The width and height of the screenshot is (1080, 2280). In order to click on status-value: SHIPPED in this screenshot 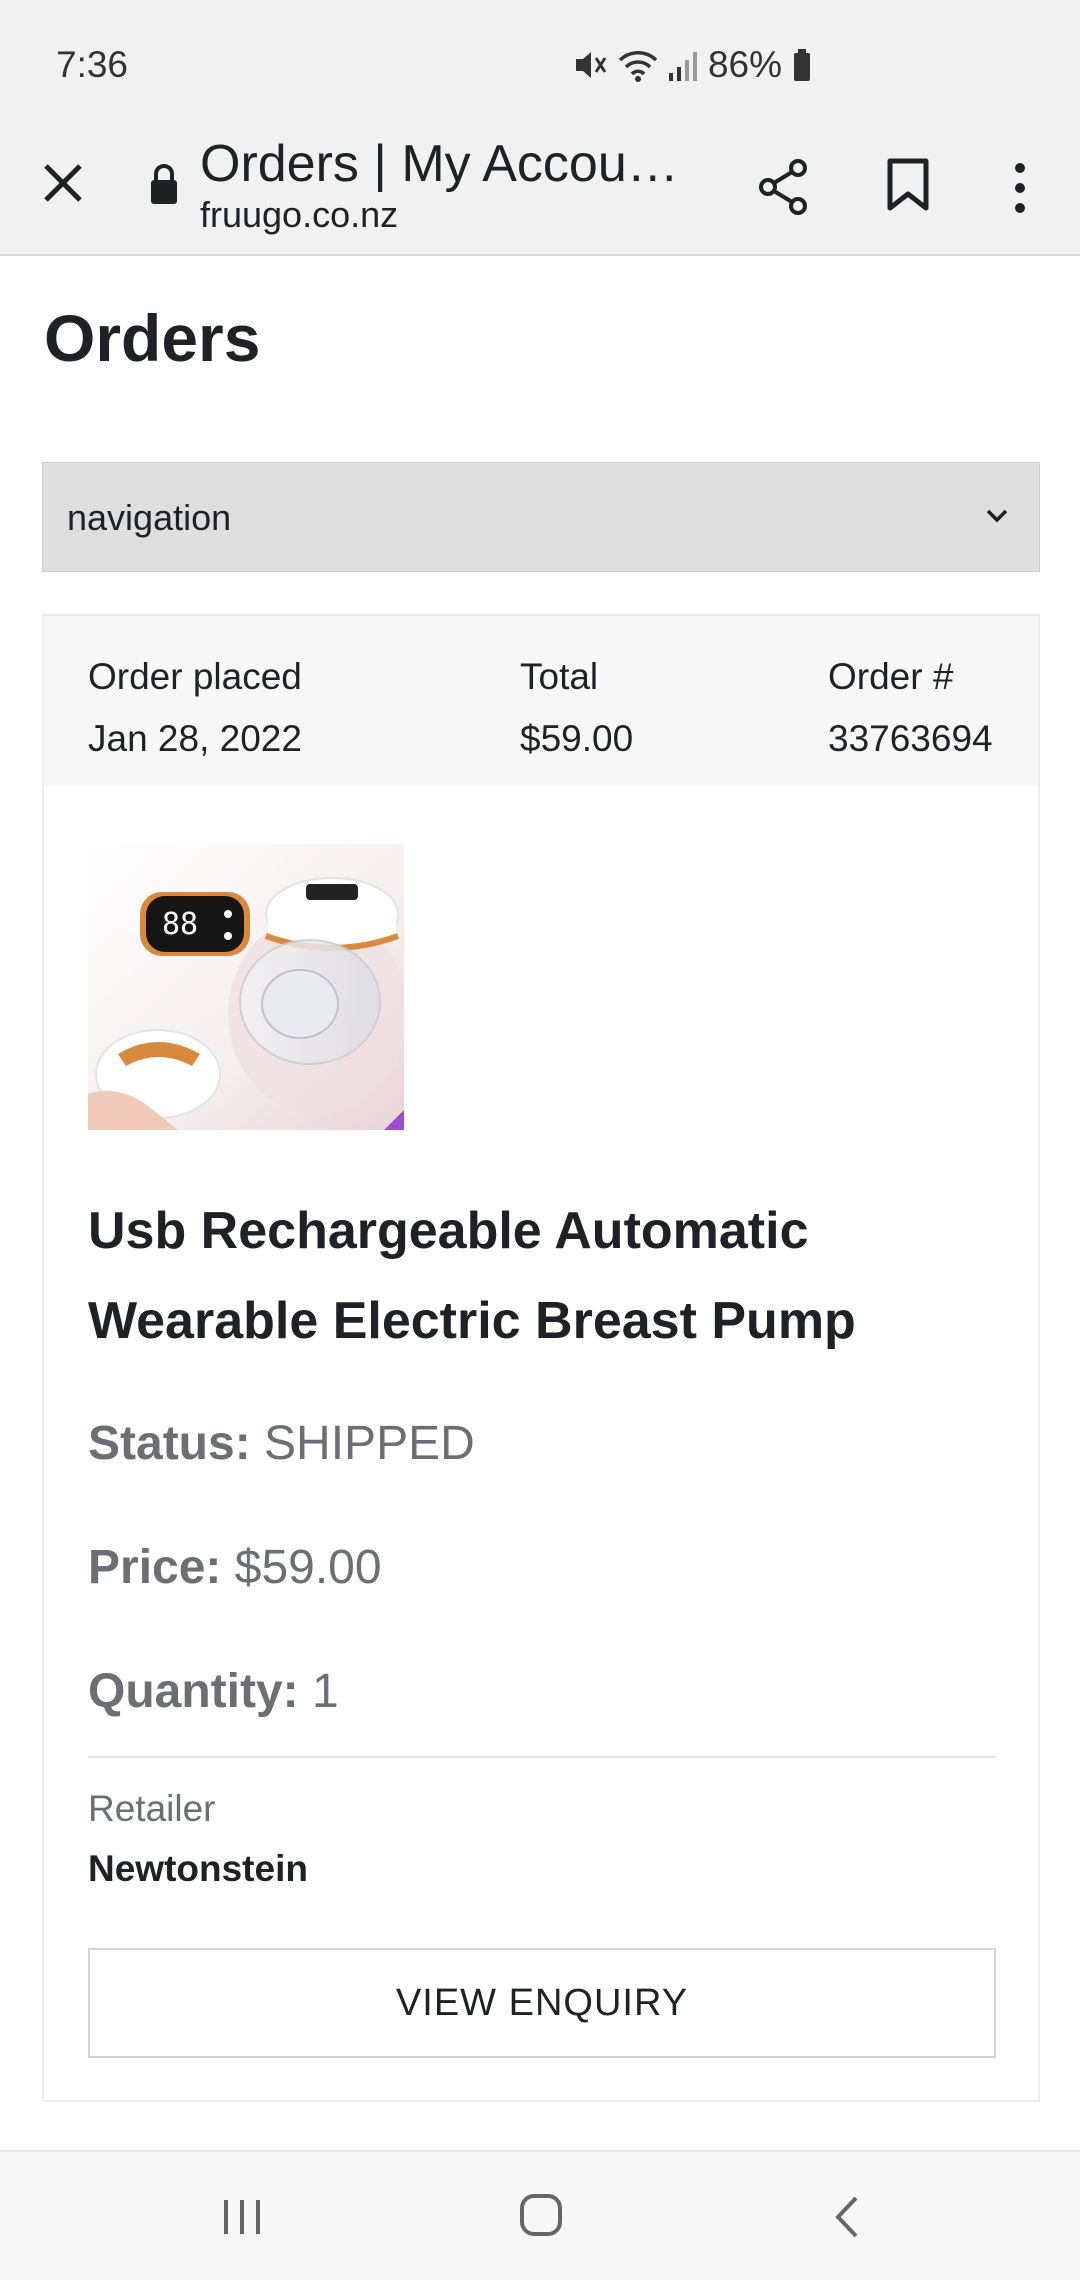, I will do `click(369, 1443)`.